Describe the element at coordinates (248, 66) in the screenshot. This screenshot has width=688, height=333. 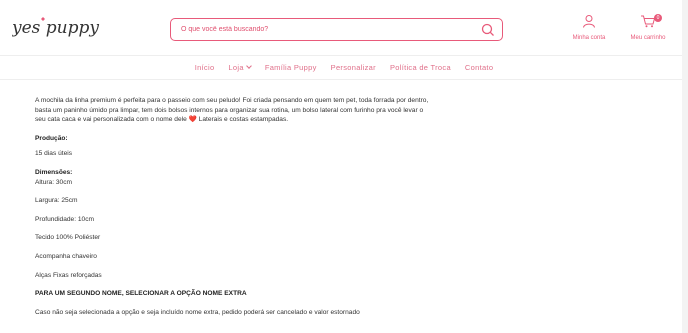
I see `chevron-down-icon` at that location.